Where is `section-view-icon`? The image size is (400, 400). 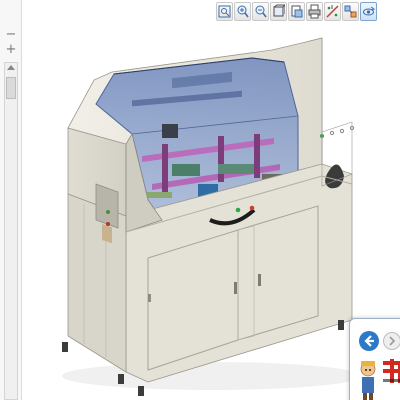
section-view-icon is located at coordinates (297, 11).